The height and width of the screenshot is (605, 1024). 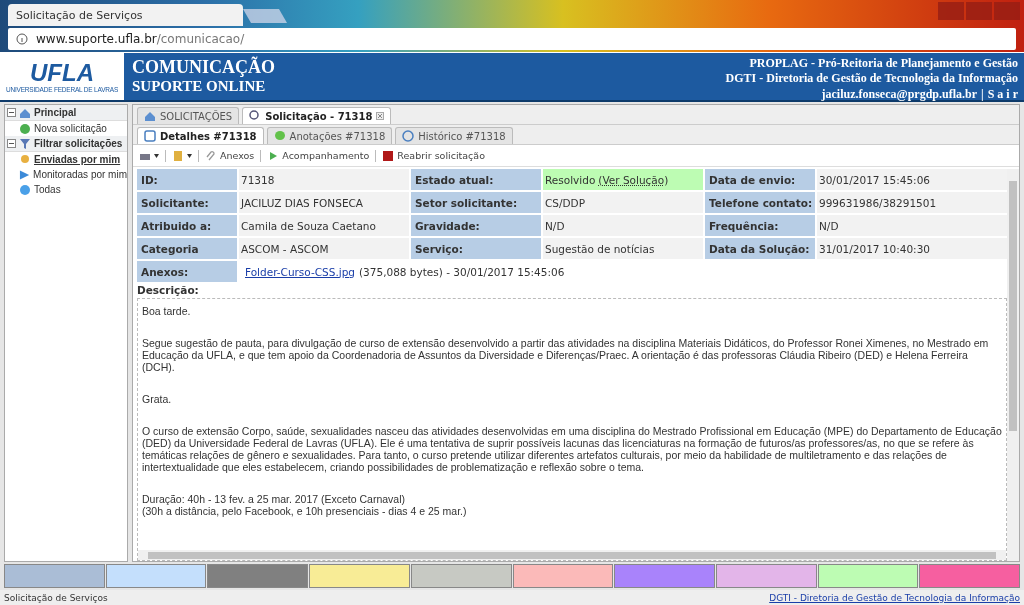 What do you see at coordinates (572, 449) in the screenshot?
I see `paragraph: O curso de extensão Corpo, saúde, sexualidades nasceu das atividades desenvolvidas em uma disciplina do Mestrado Profissional em Educação (MPE) do Departamento de Educação (DED) da Universidade Federal de Lavras (UFLA). Ele é uma tentativa de suprir possíveis lacunas das licenciaturas na formação de futuros/as professores/as, no que se refere às temáticas relações de gênero e sexualidades. Para tanto, o curso pretende utilizar diferentes artefatos culturais, por meio da habilidade de multiletramento e das relações de intertextualidade que eles estabelecem, criando possibilidades de problematização e reflexão sobre o tema.` at bounding box center [572, 449].